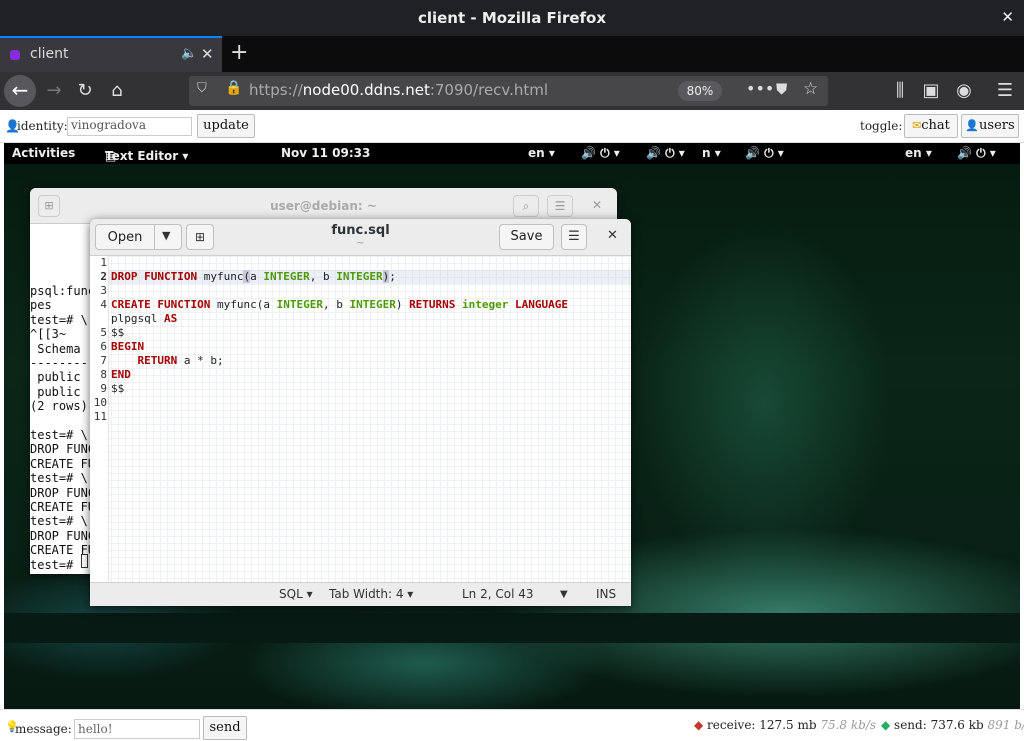 Image resolution: width=1024 pixels, height=741 pixels. Describe the element at coordinates (606, 594) in the screenshot. I see `insert-mode: INS` at that location.